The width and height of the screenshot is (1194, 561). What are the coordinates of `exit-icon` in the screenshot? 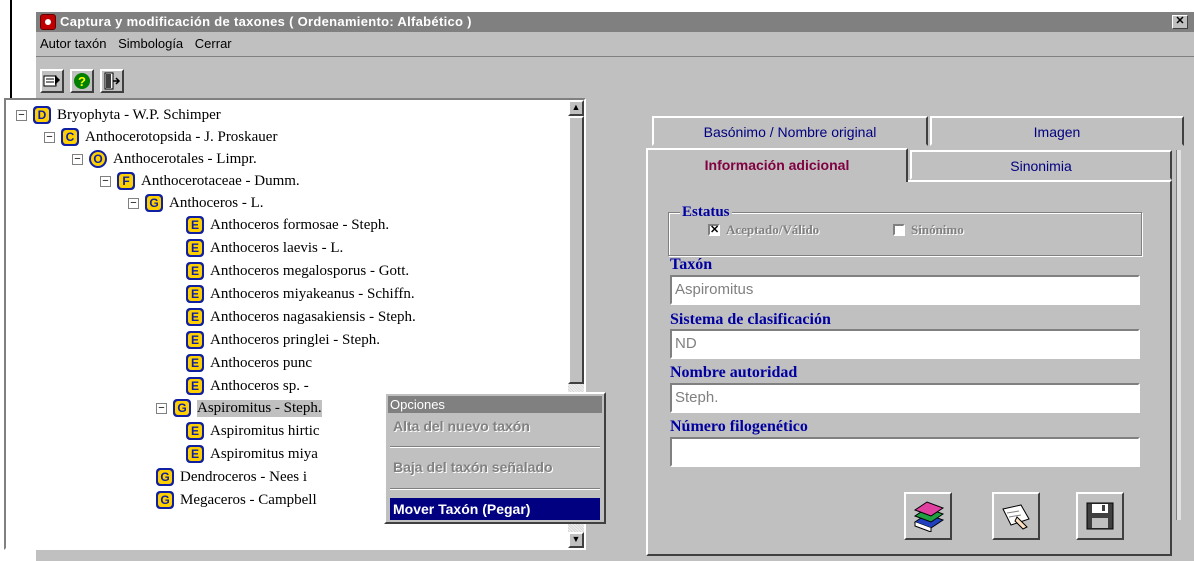 It's located at (112, 81).